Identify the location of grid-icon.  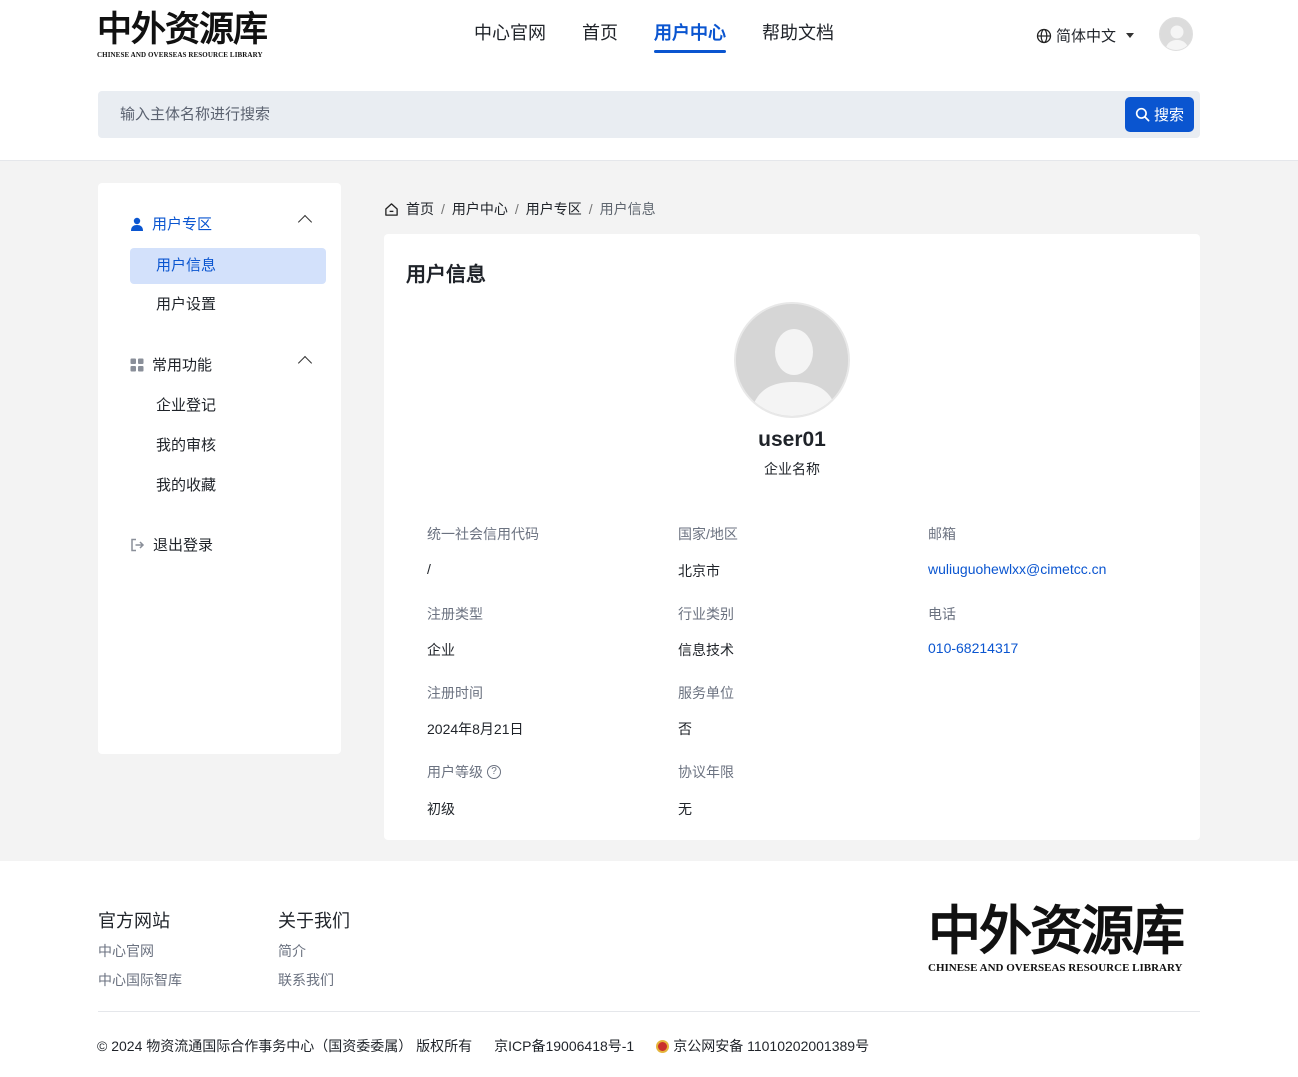
(137, 364).